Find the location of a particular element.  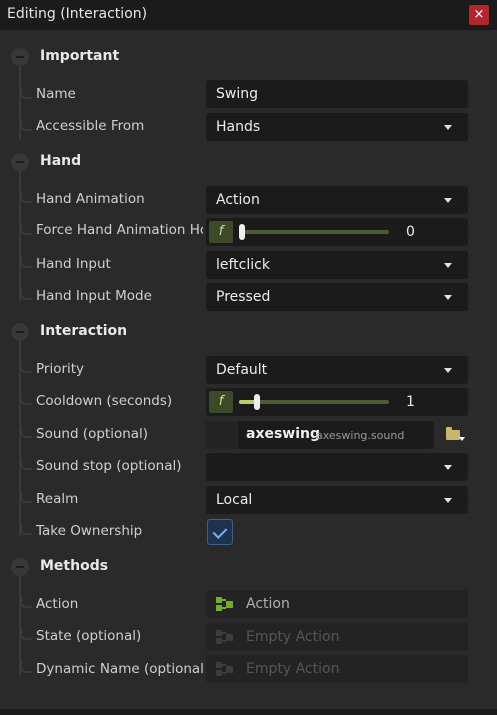

accessible-from-dropdown: Hands is located at coordinates (337, 127).